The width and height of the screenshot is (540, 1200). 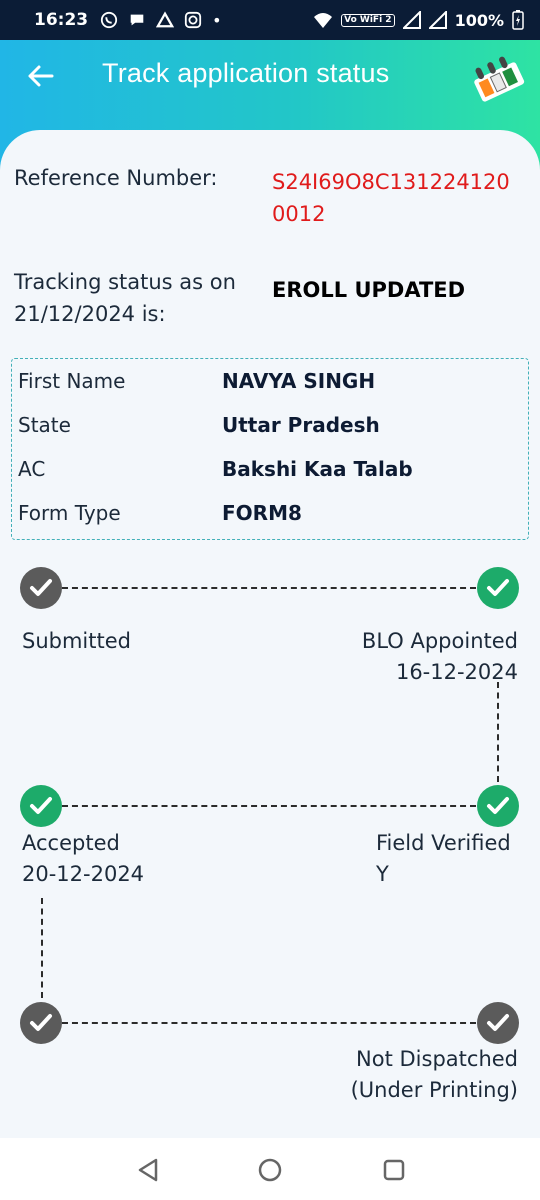 What do you see at coordinates (76, 641) in the screenshot?
I see `timeline-label-submitted: Submitted` at bounding box center [76, 641].